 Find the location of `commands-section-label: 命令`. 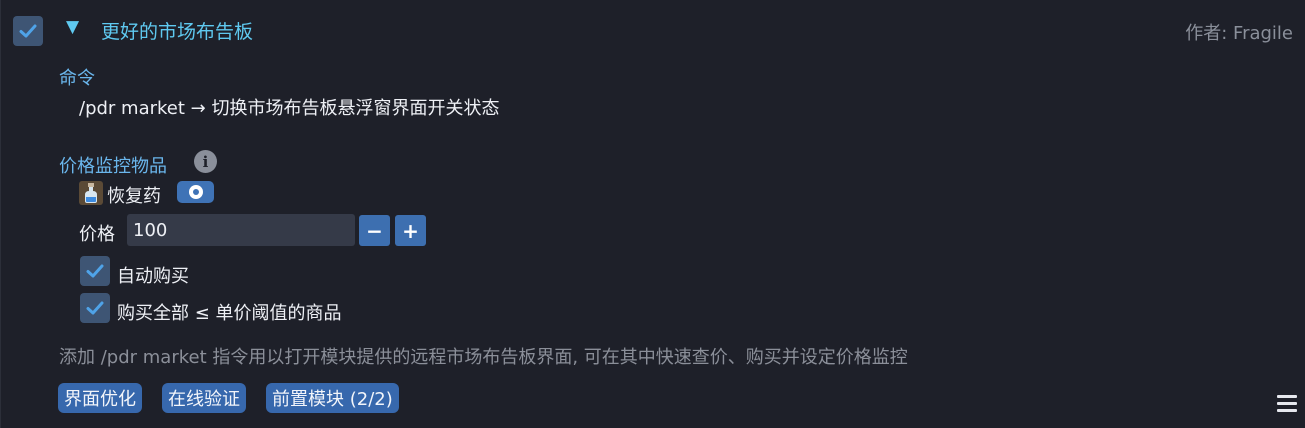

commands-section-label: 命令 is located at coordinates (77, 78).